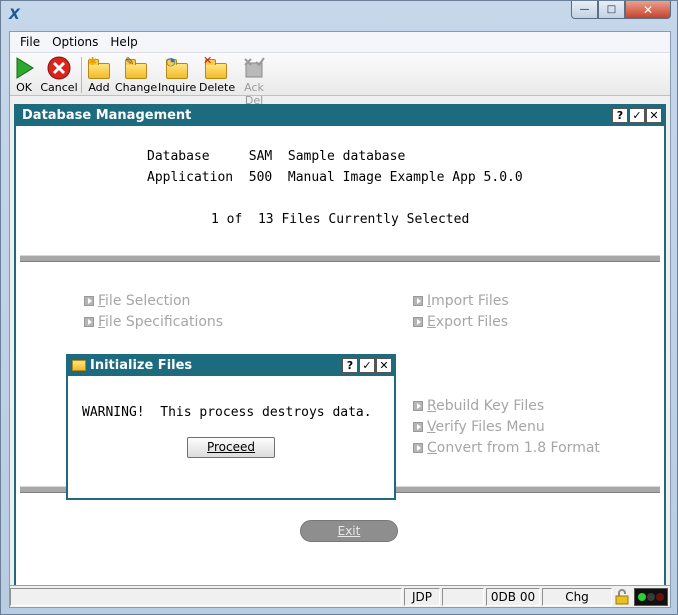 This screenshot has height=615, width=678. Describe the element at coordinates (59, 87) in the screenshot. I see `cancel-label: Cancel` at that location.